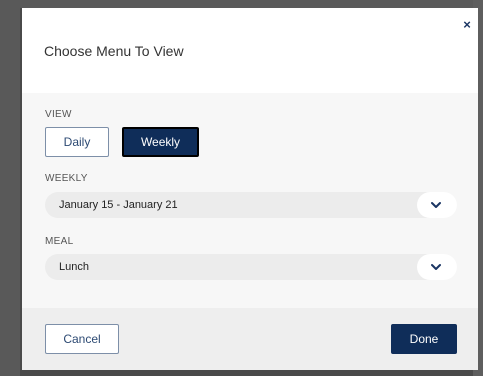 The height and width of the screenshot is (376, 483). I want to click on dialog-title: Choose Menu To View, so click(114, 51).